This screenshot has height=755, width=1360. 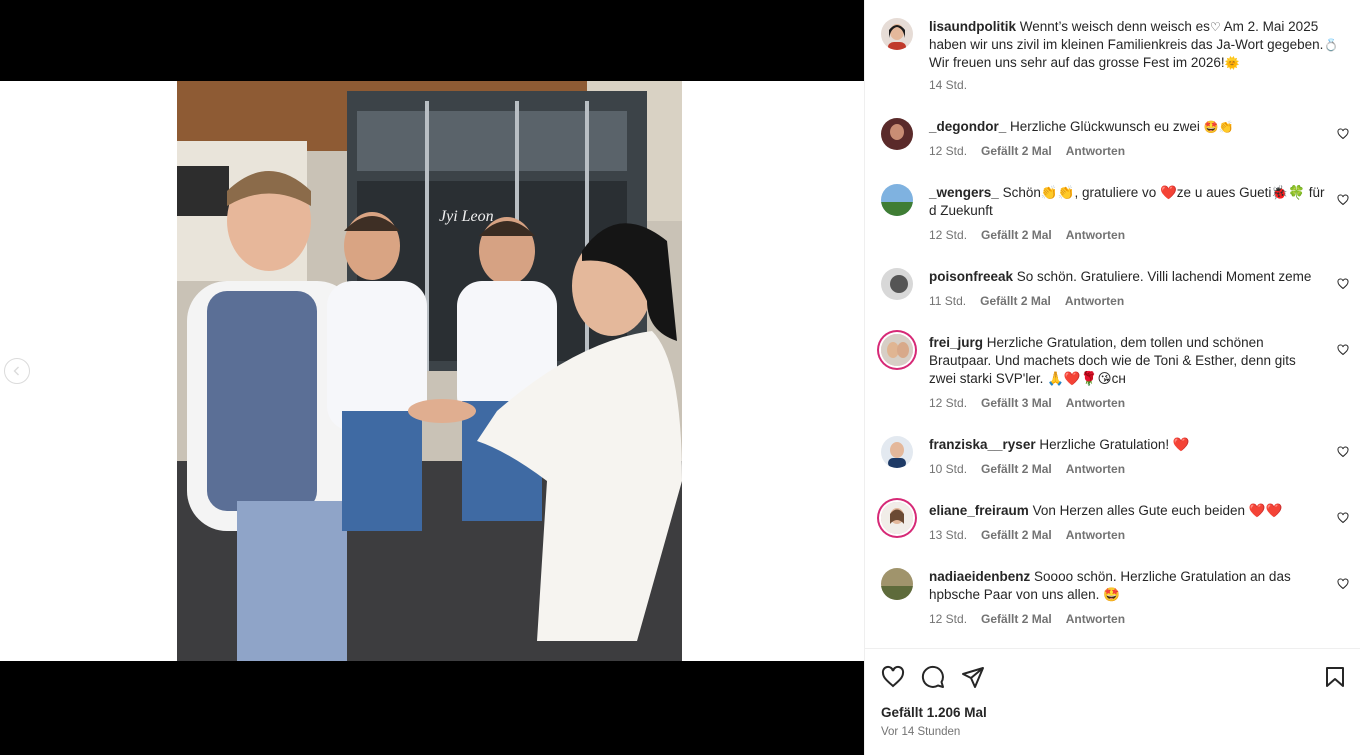 I want to click on comment-username: poisonfreeak, so click(x=971, y=276).